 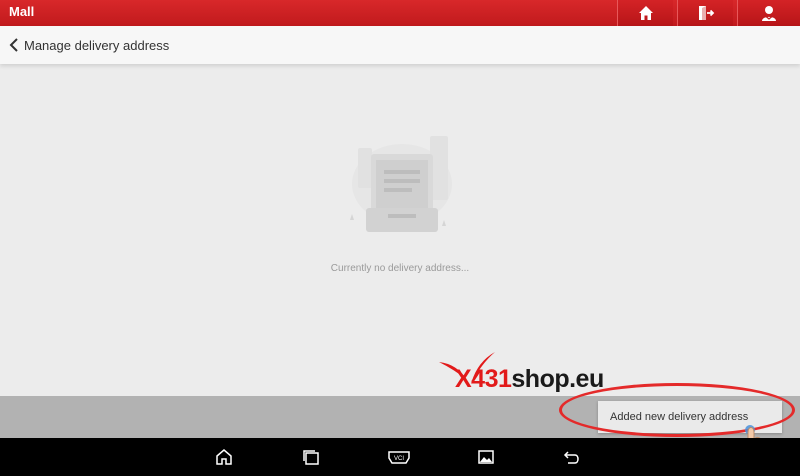 I want to click on watermark-text: X431shop.eu, so click(x=529, y=379).